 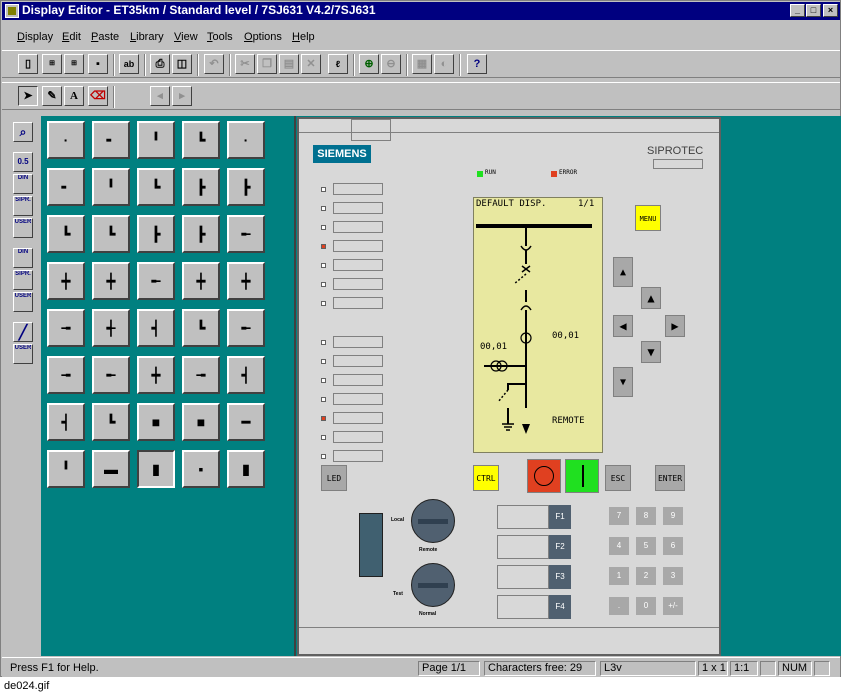 I want to click on pointer-tool-icon: ➤, so click(x=28, y=96).